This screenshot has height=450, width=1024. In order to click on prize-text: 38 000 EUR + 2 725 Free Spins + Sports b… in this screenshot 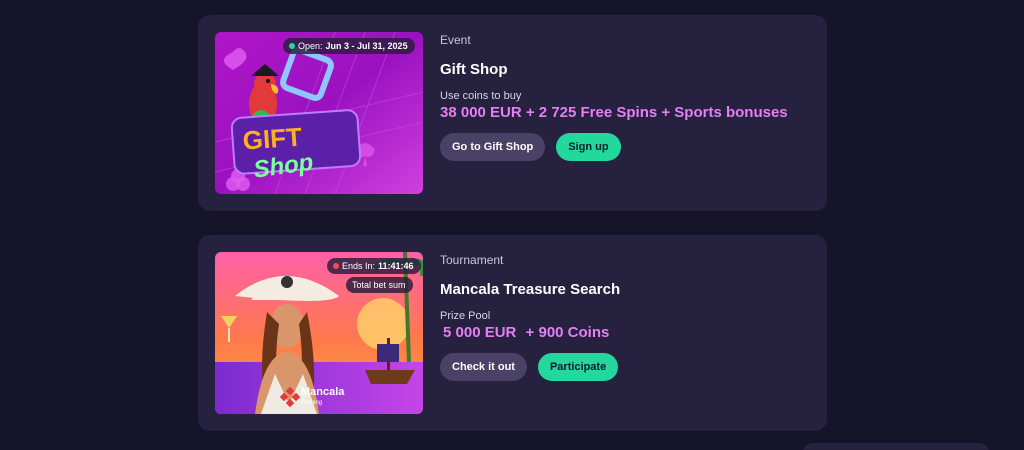, I will do `click(614, 112)`.